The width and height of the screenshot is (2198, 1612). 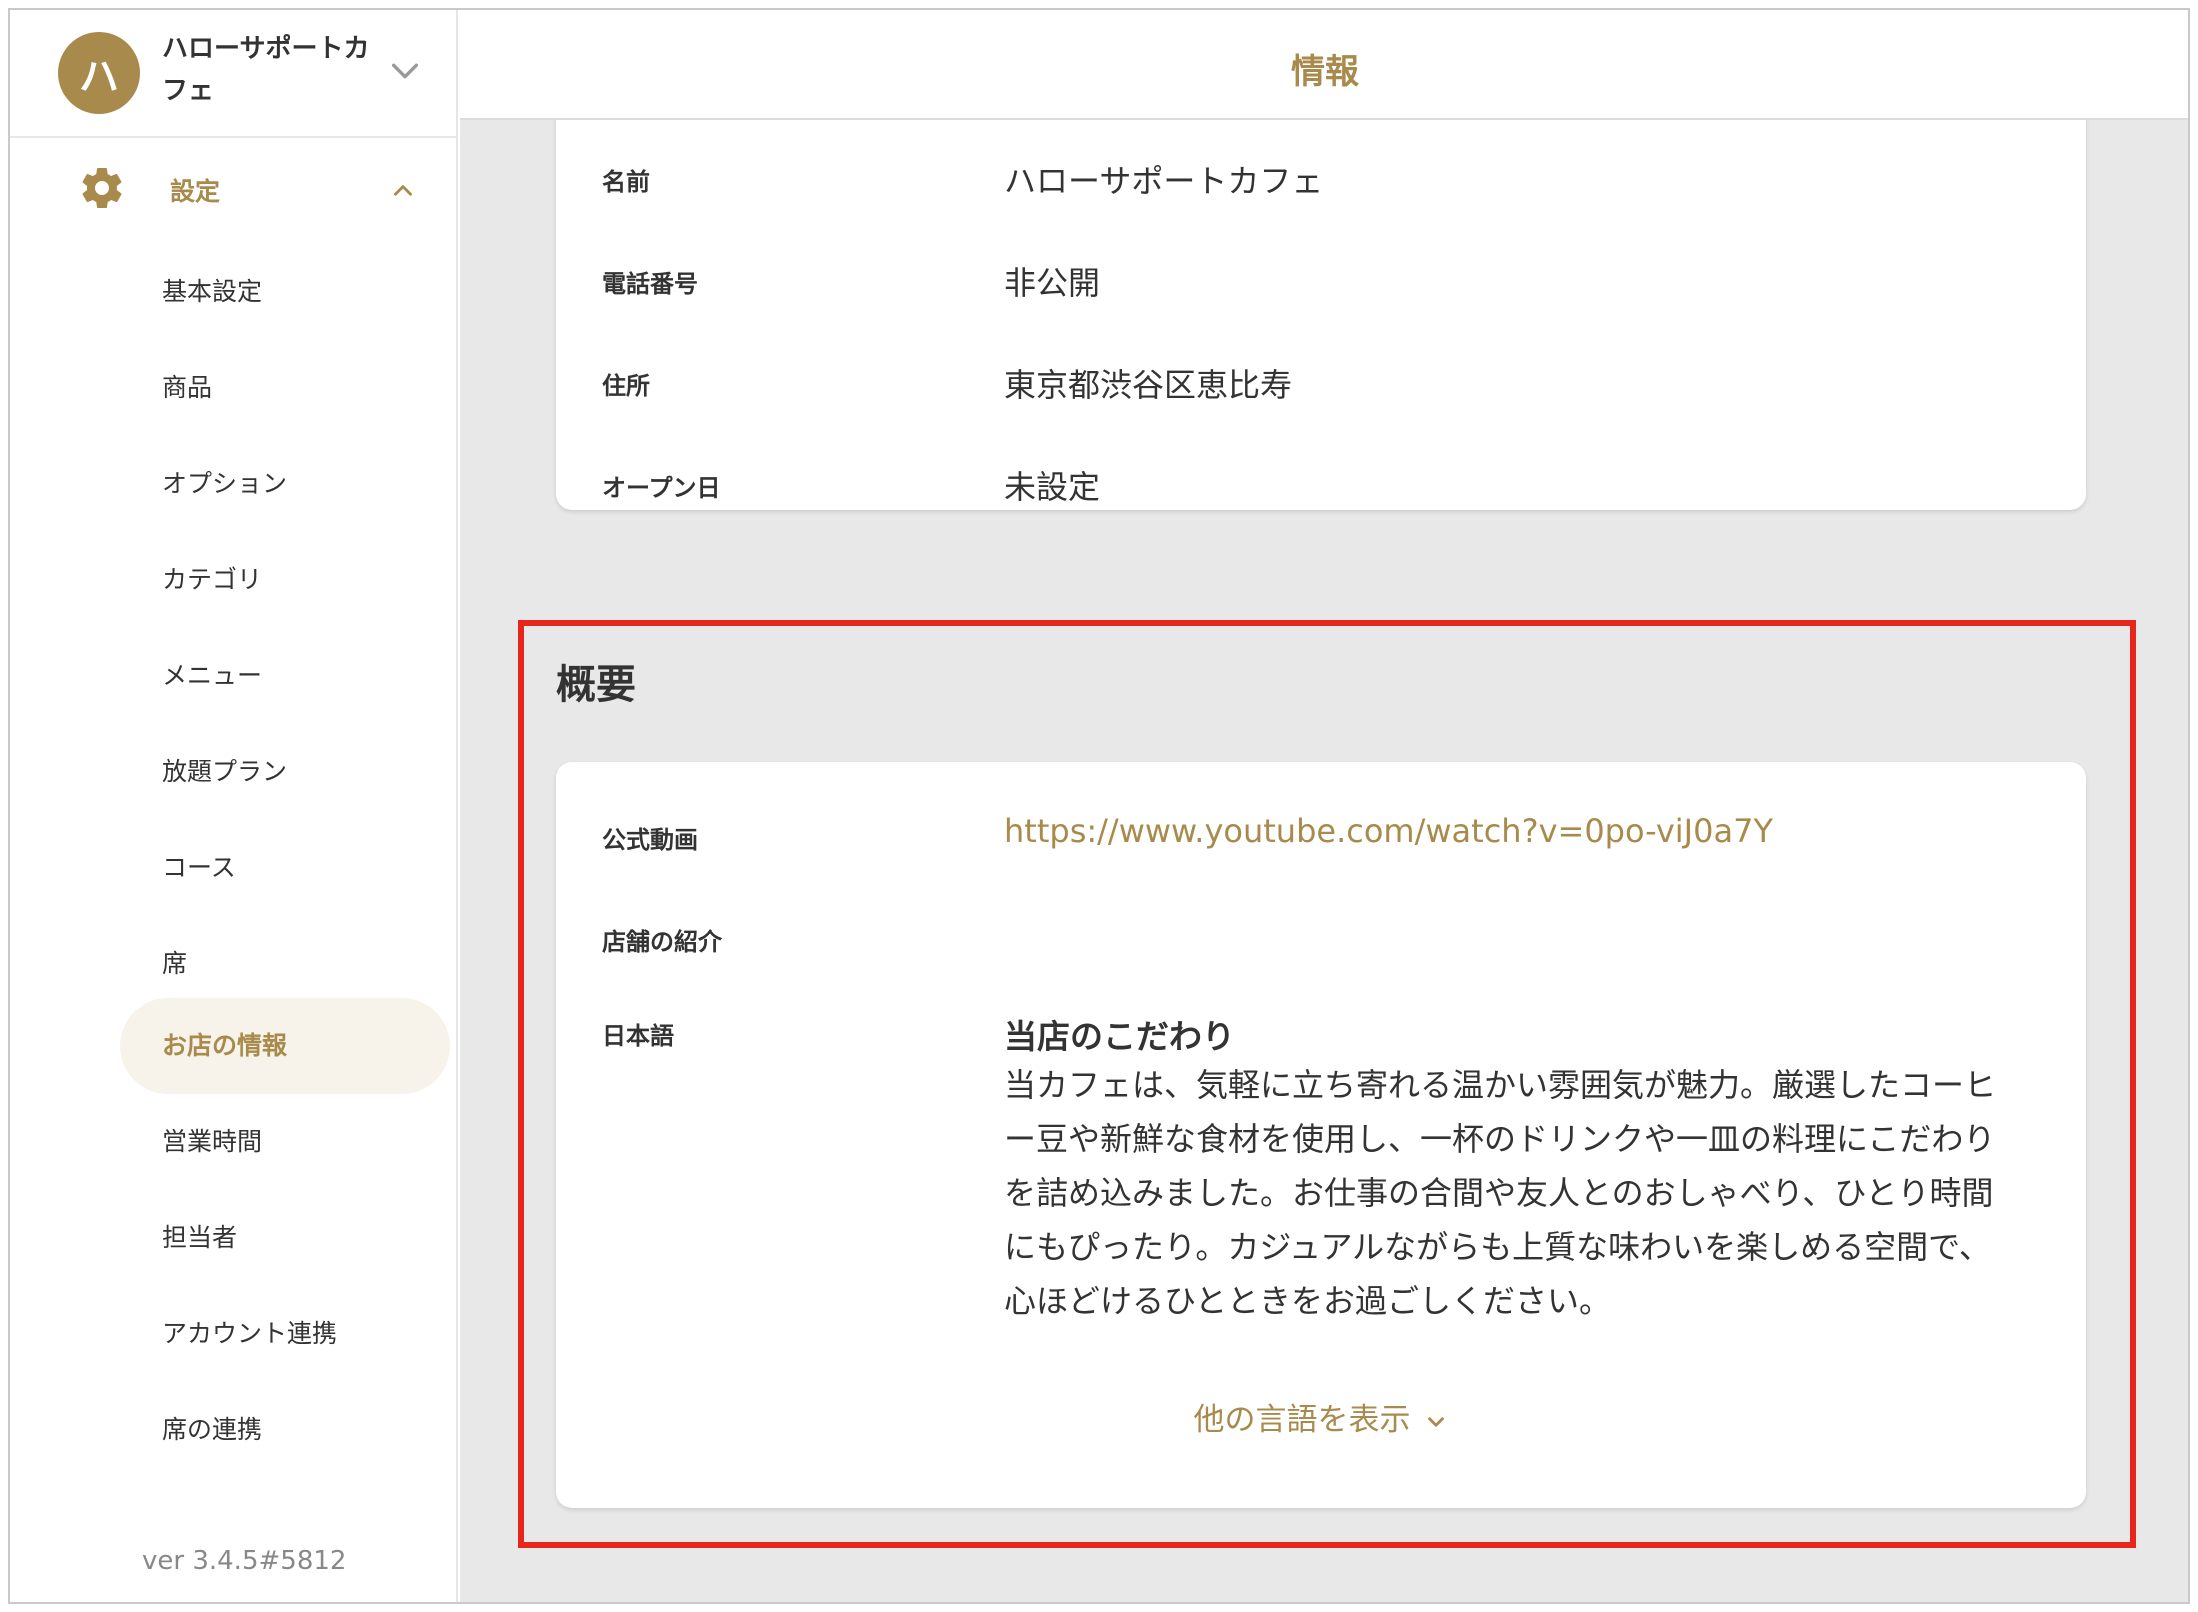 What do you see at coordinates (224, 484) in the screenshot?
I see `sidebar-item-options: オプション` at bounding box center [224, 484].